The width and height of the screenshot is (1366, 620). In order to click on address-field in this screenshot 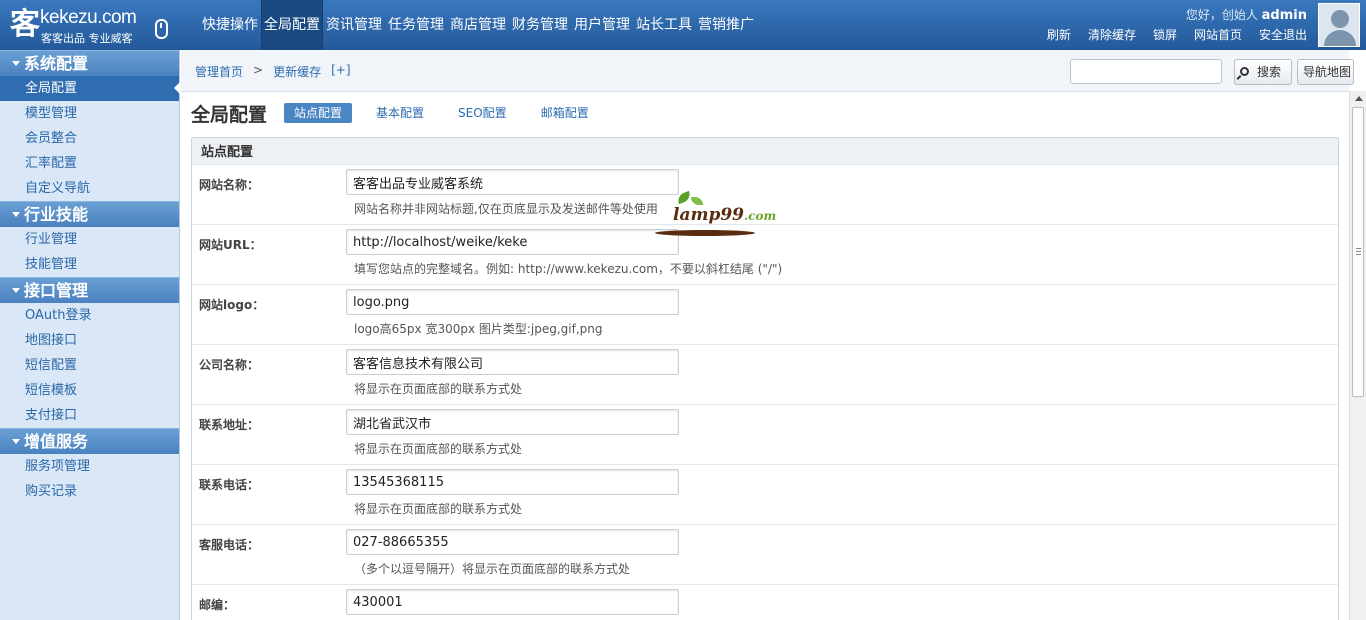, I will do `click(512, 422)`.